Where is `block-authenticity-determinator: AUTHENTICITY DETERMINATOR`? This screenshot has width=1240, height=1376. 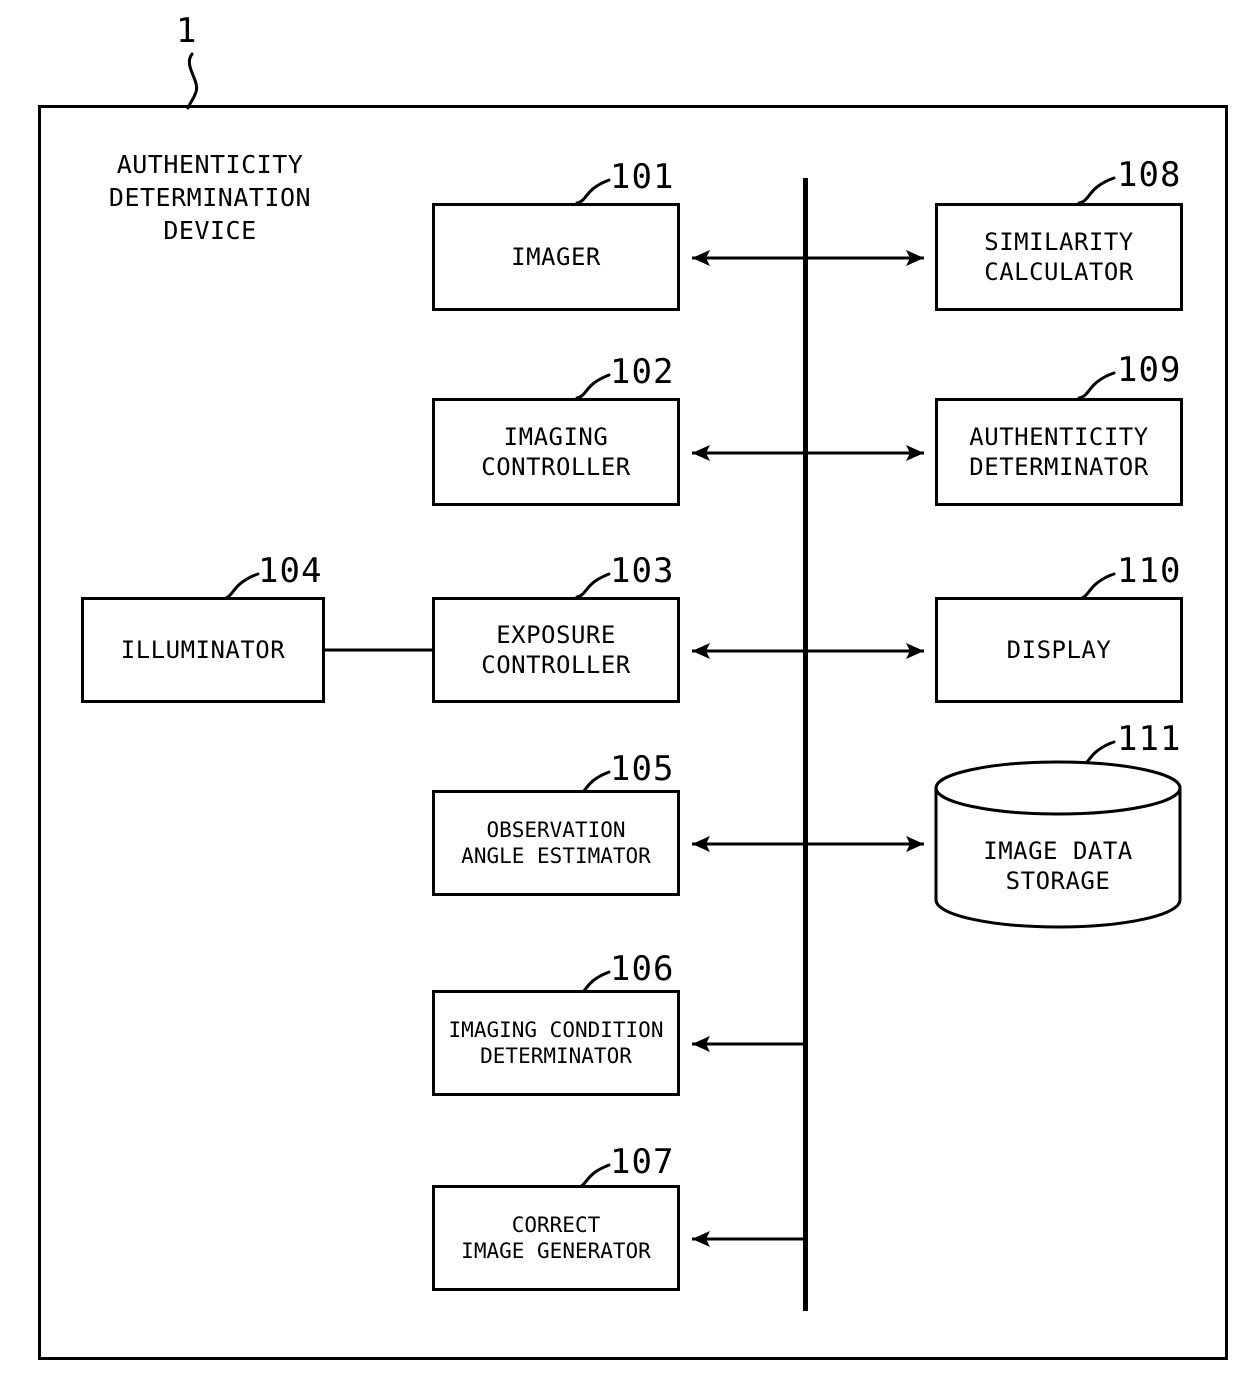
block-authenticity-determinator: AUTHENTICITY DETERMINATOR is located at coordinates (1059, 452).